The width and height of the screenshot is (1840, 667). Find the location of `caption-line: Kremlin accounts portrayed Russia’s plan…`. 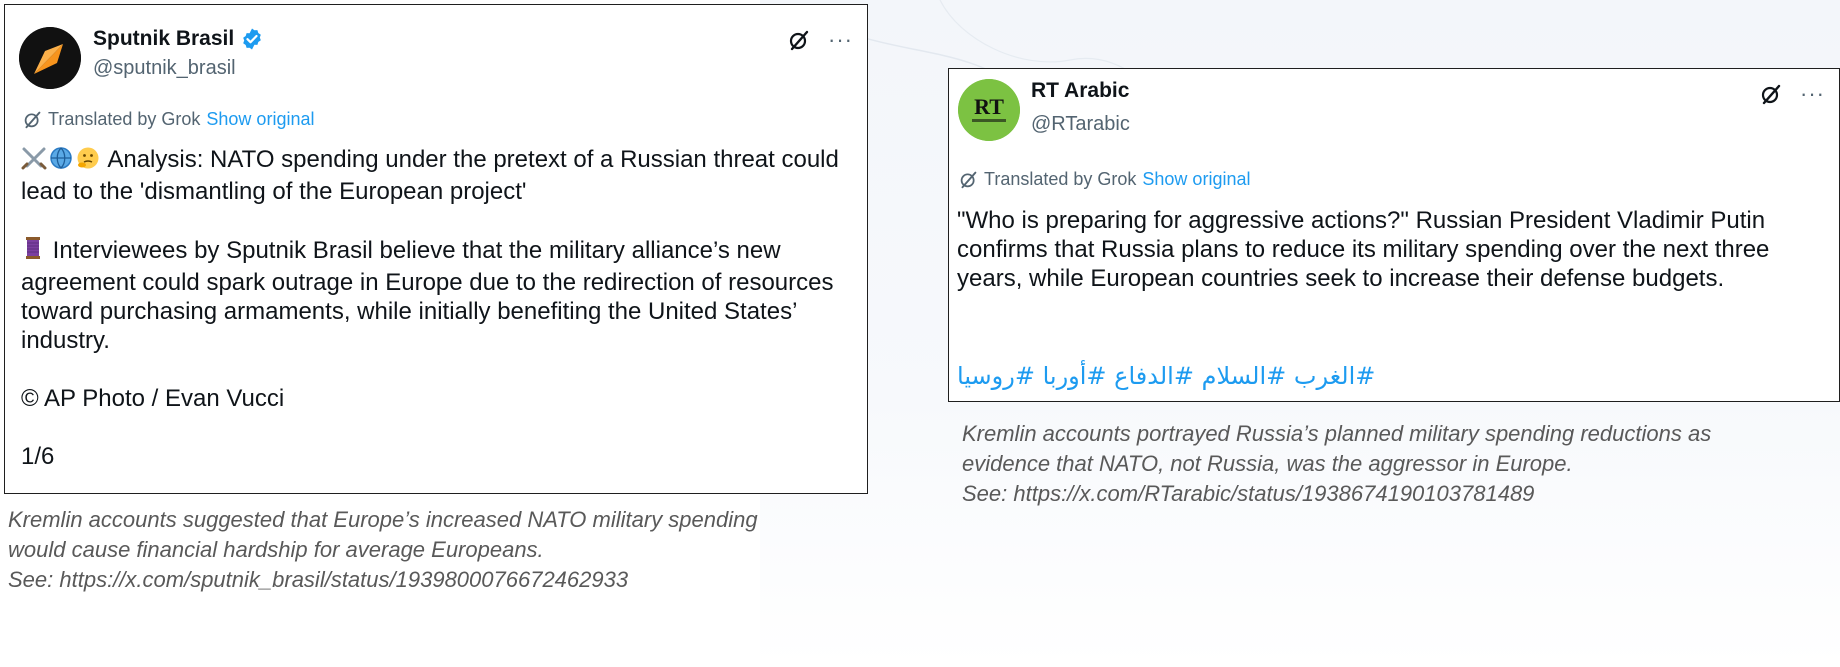

caption-line: Kremlin accounts portrayed Russia’s plan… is located at coordinates (1337, 433).